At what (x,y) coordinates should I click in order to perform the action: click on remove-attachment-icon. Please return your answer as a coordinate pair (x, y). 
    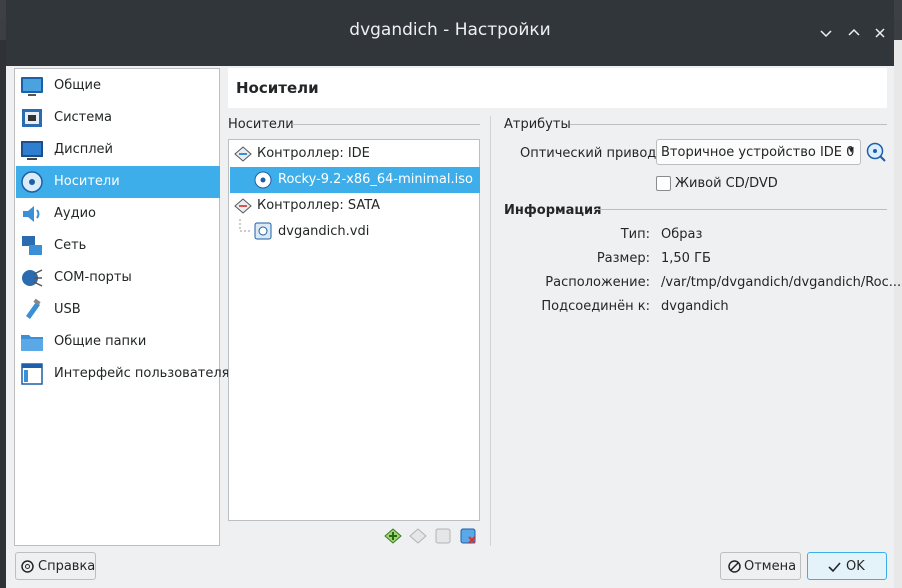
    Looking at the image, I should click on (468, 536).